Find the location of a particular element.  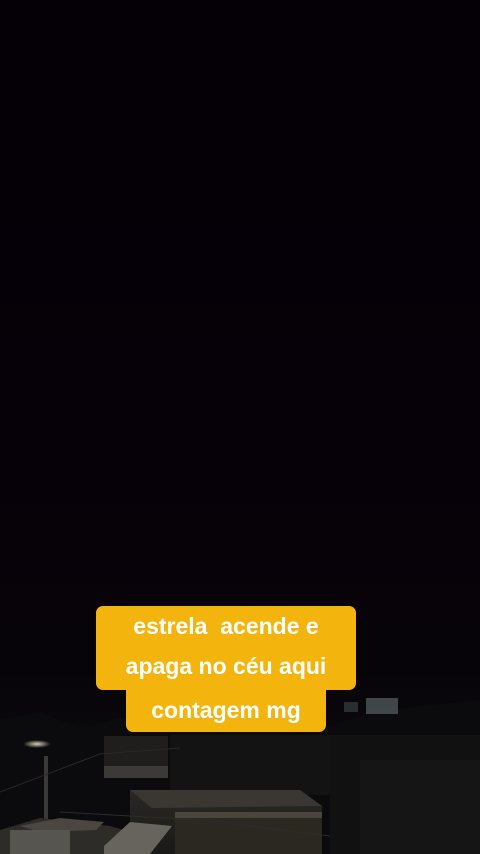

distant-window-light is located at coordinates (382, 706).